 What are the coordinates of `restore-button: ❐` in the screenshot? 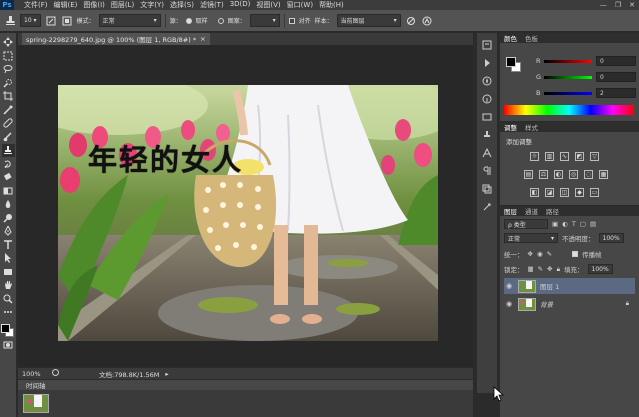 It's located at (618, 5).